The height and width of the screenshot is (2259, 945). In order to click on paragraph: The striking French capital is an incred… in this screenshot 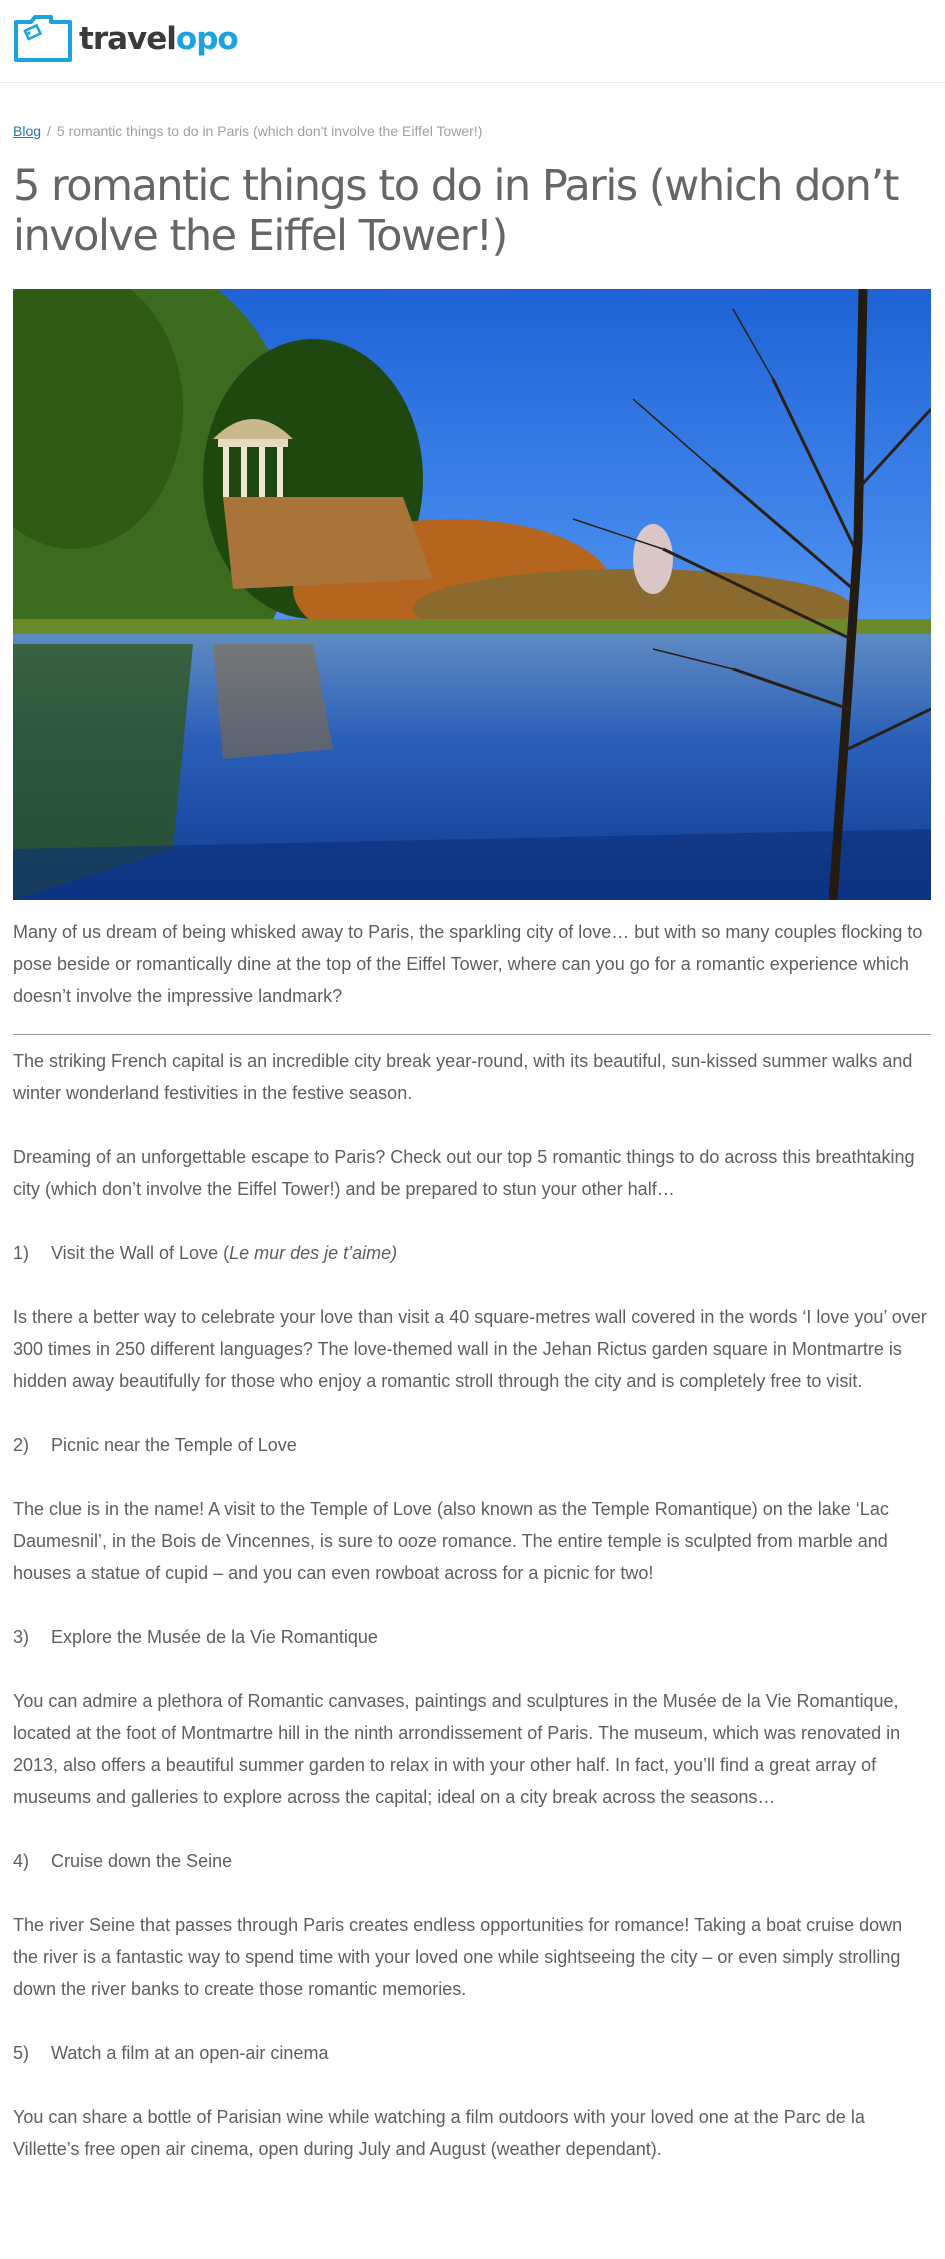, I will do `click(463, 1077)`.